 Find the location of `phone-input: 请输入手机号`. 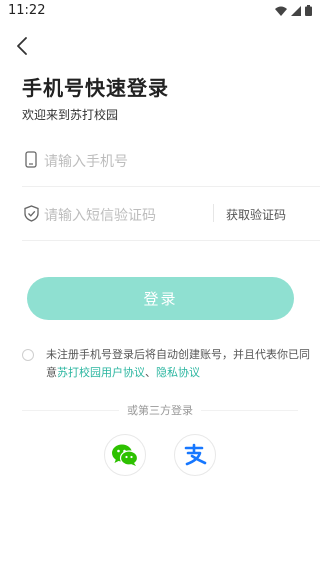

phone-input: 请输入手机号 is located at coordinates (86, 161).